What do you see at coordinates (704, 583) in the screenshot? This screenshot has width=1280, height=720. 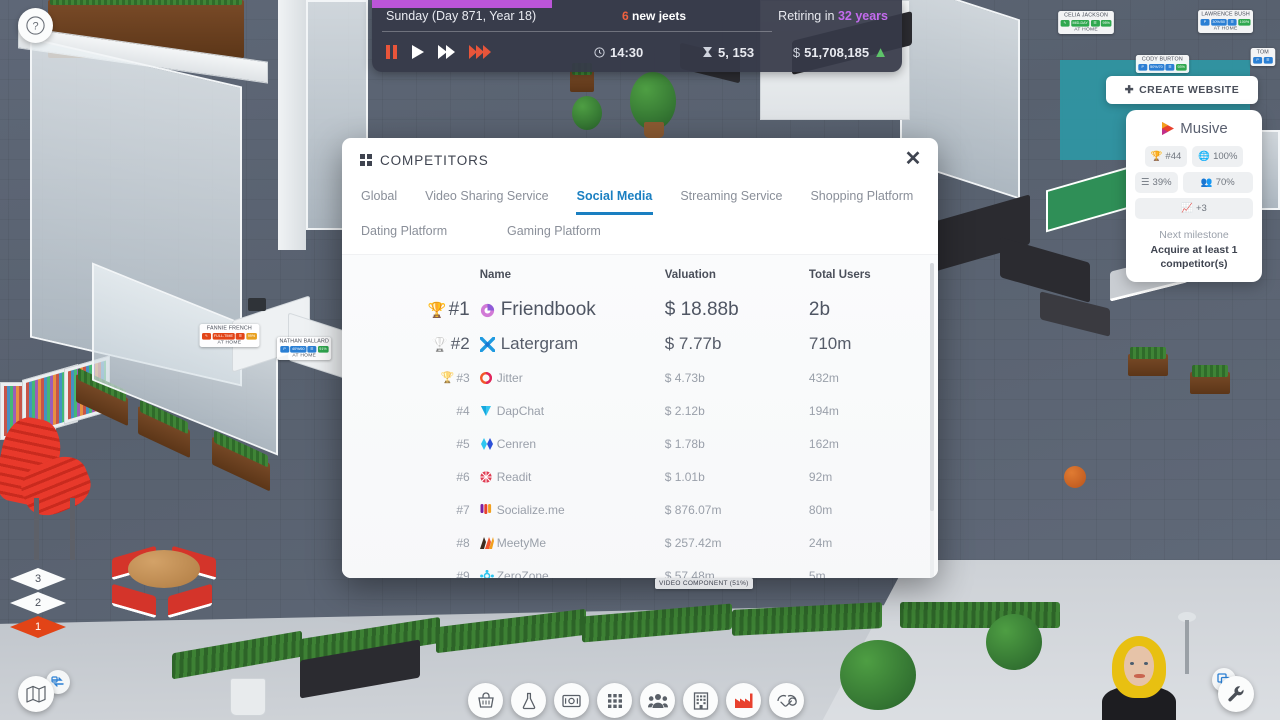 I see `video-component-tooltip: VIDEO COMPONENT (51%)` at bounding box center [704, 583].